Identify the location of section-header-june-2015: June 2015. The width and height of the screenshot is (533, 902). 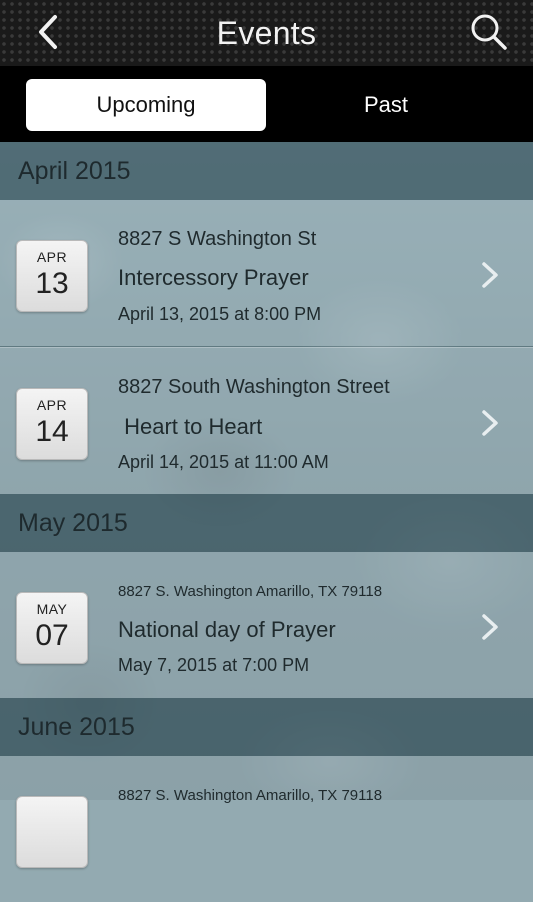
(266, 727).